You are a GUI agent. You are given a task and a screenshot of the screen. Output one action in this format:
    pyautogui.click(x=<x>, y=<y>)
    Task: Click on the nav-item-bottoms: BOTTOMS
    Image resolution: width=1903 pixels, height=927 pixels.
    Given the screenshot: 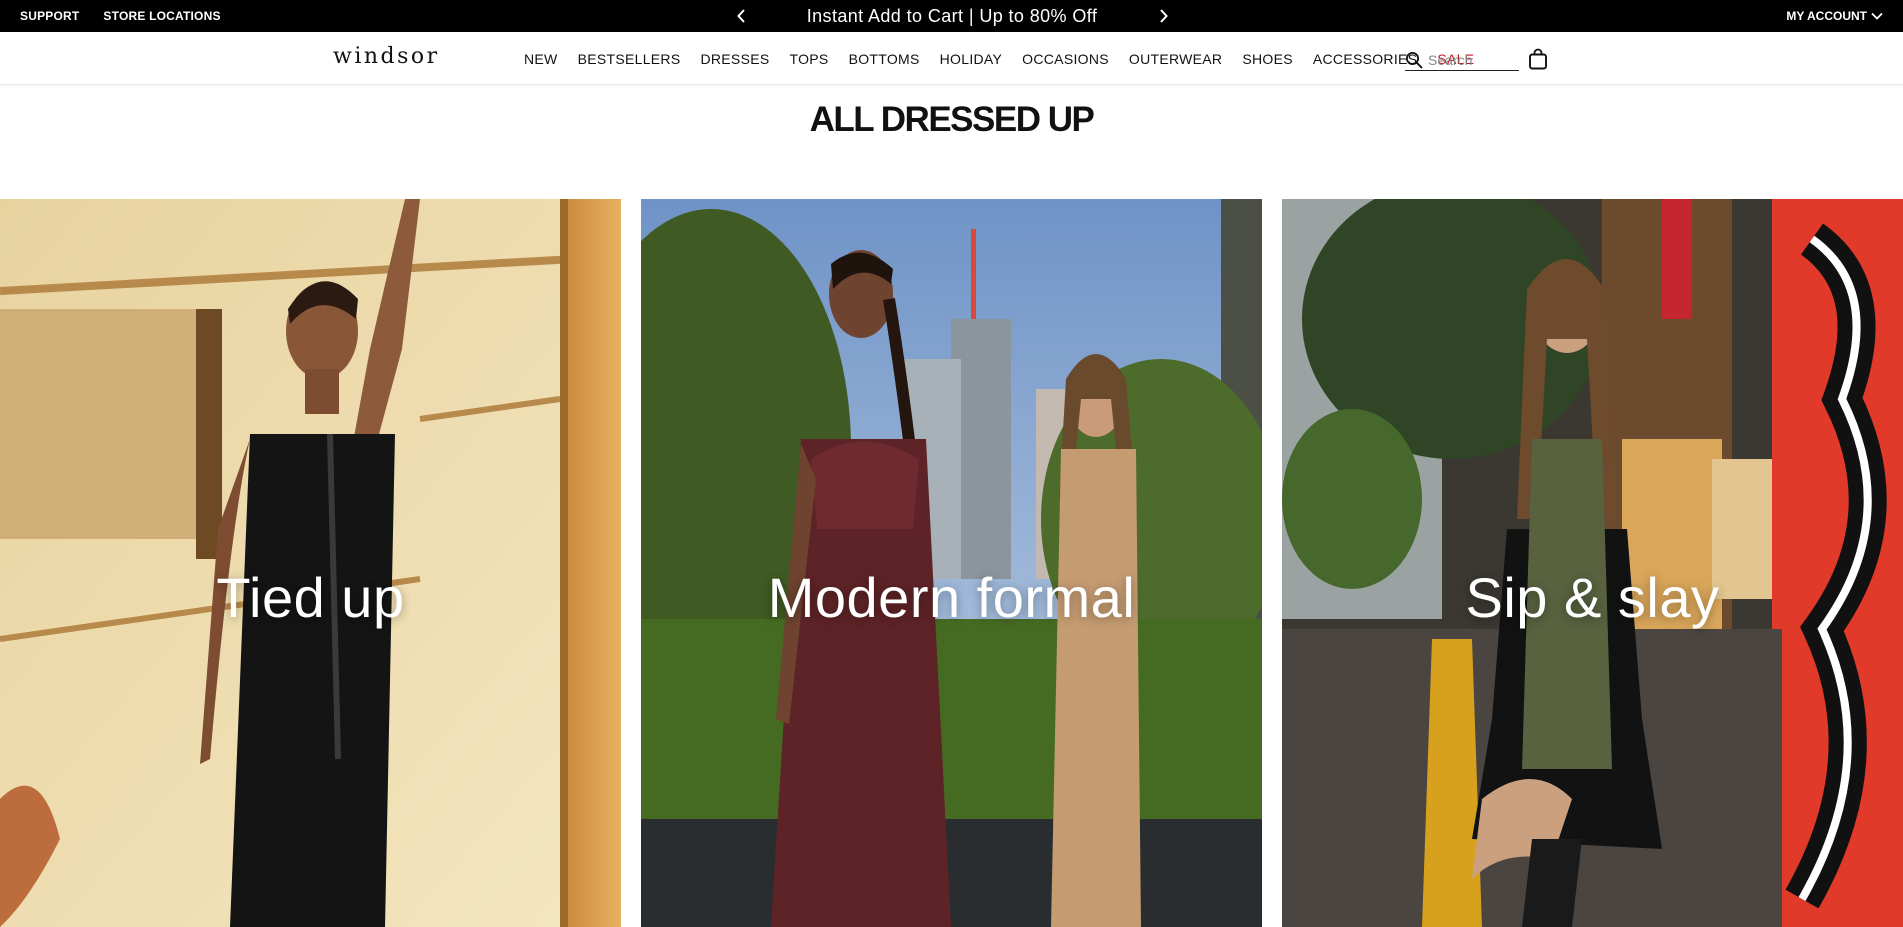 What is the action you would take?
    pyautogui.click(x=884, y=59)
    